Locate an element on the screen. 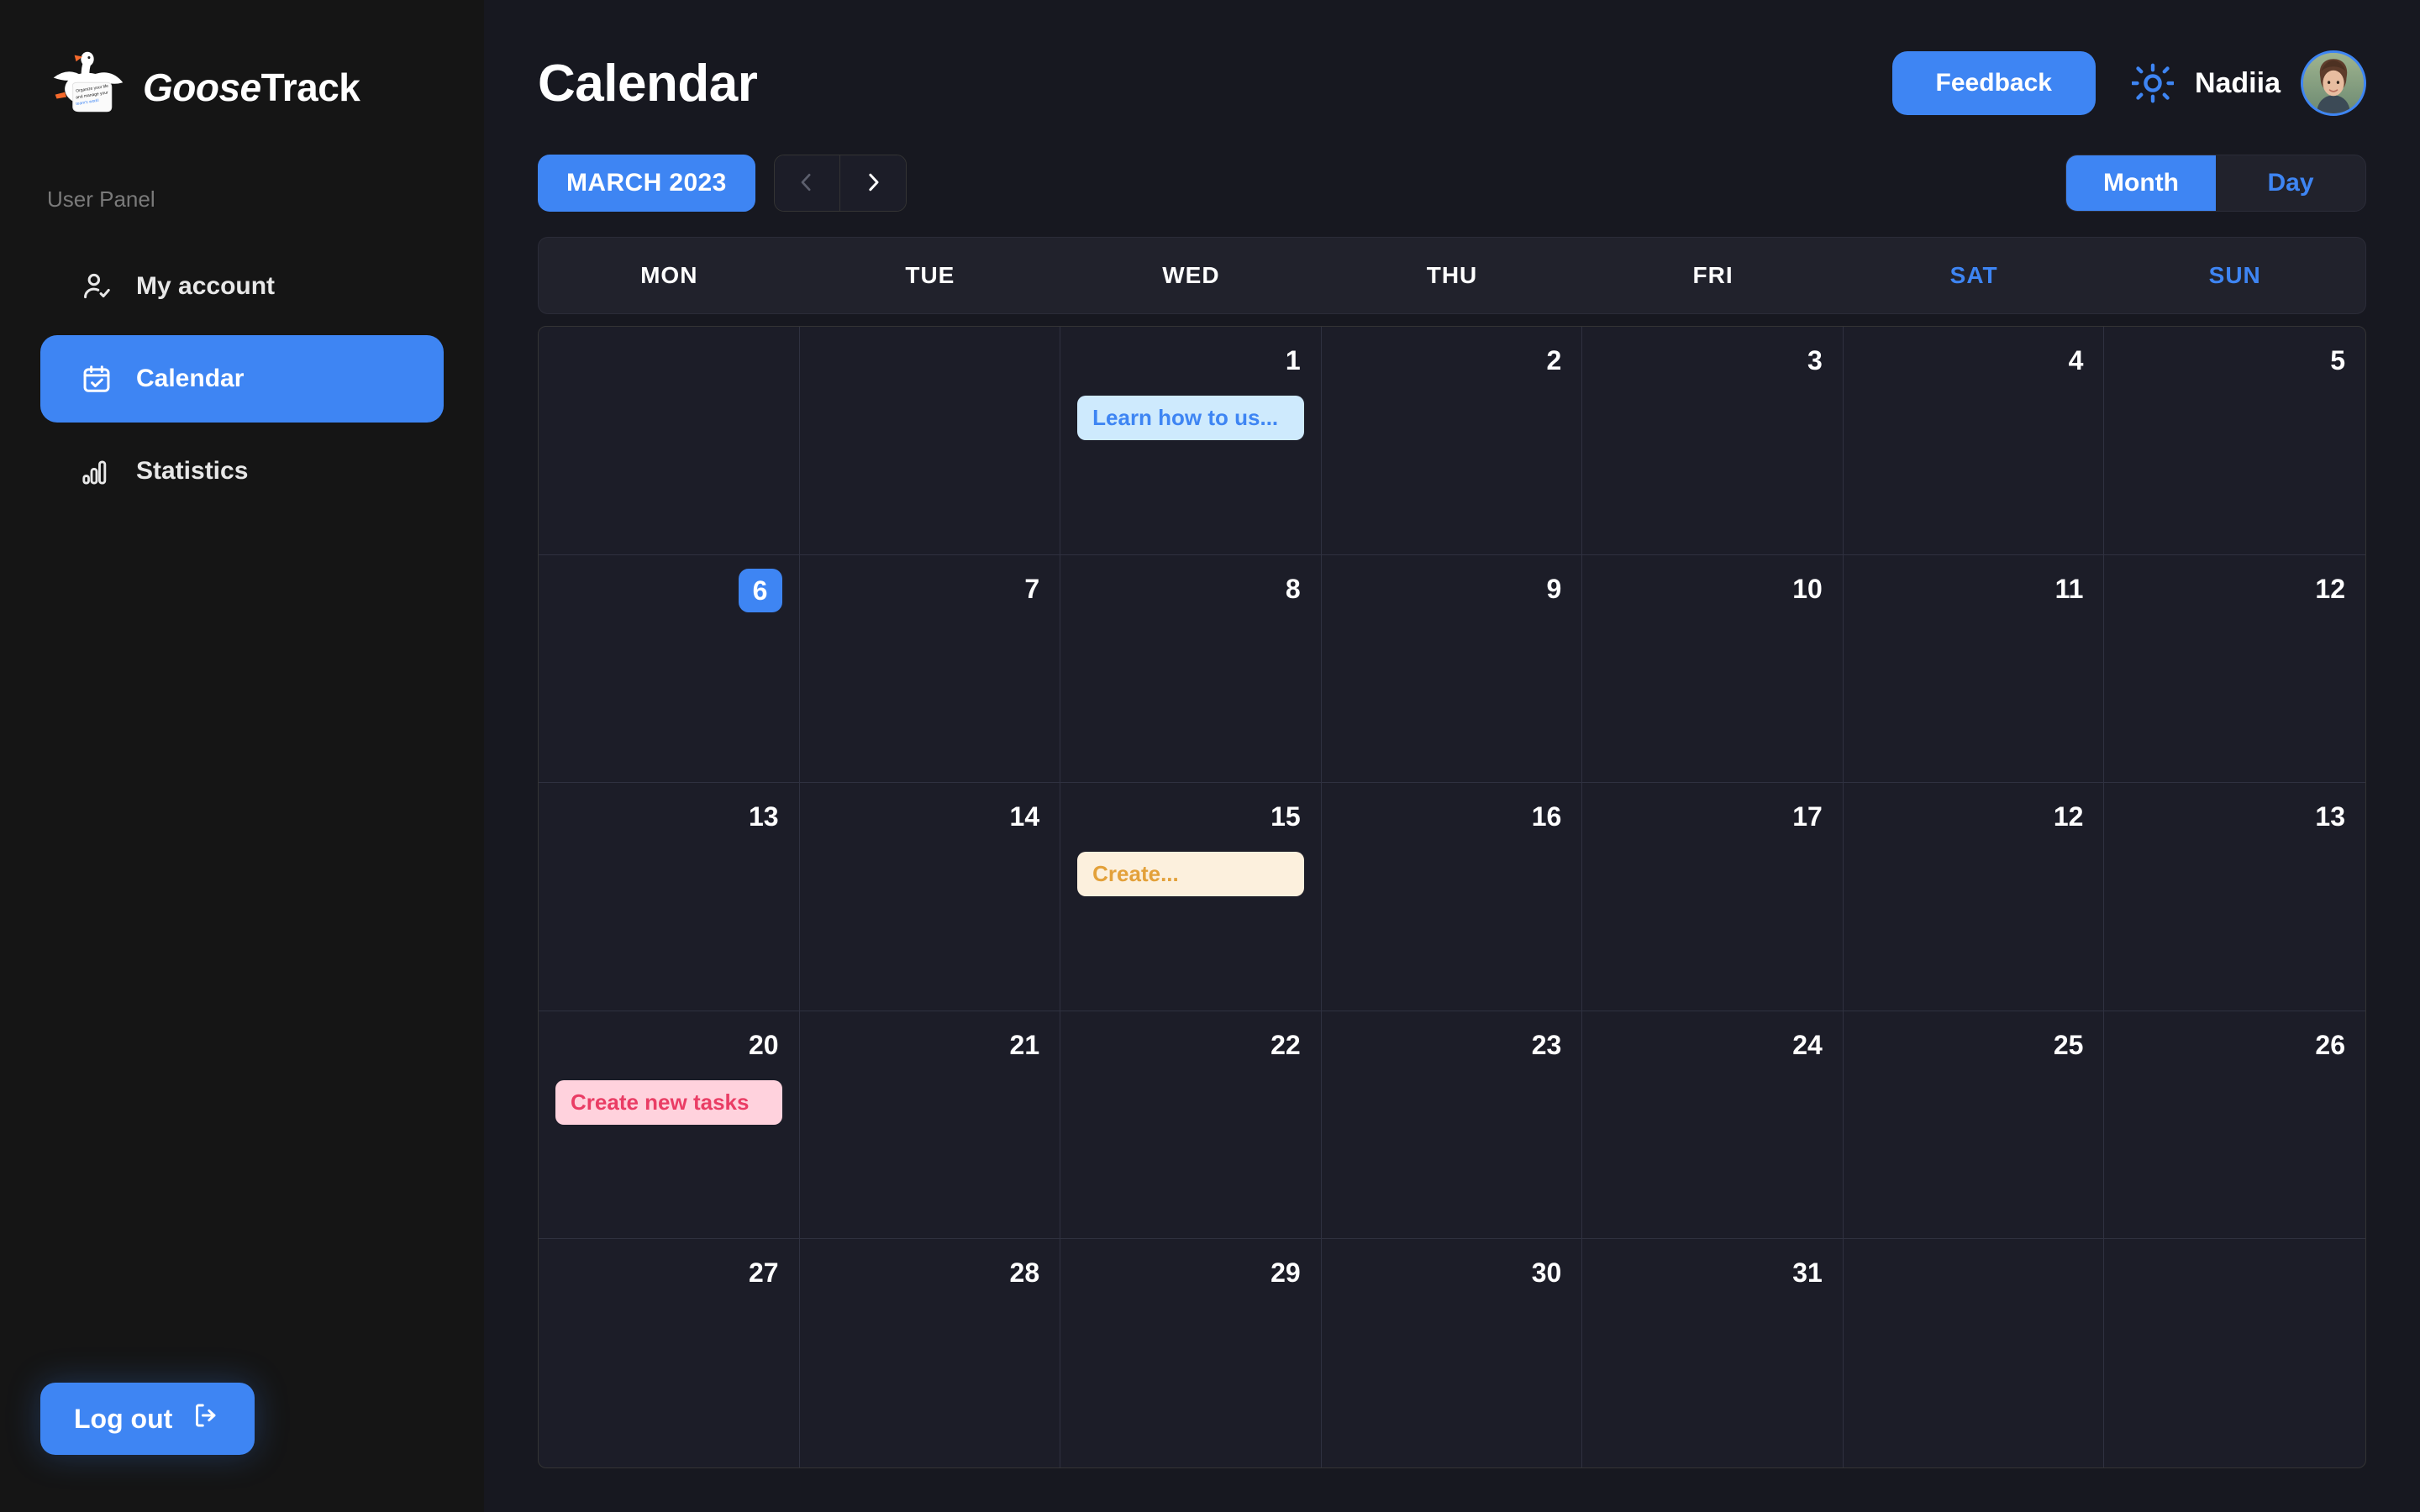 The width and height of the screenshot is (2420, 1512). calendar-day-number: 17 is located at coordinates (1807, 816).